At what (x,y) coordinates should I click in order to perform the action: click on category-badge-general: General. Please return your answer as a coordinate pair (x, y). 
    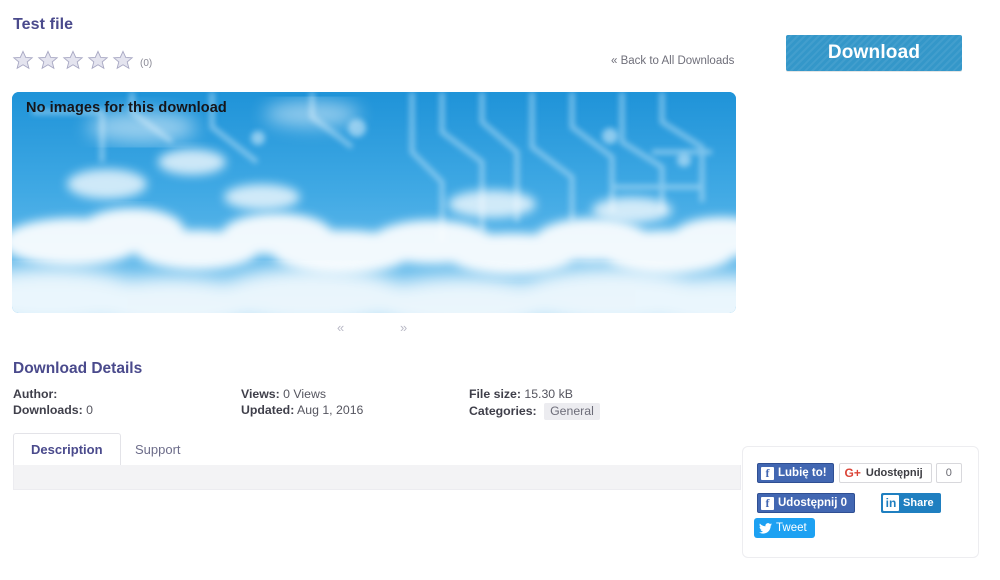
    Looking at the image, I should click on (572, 411).